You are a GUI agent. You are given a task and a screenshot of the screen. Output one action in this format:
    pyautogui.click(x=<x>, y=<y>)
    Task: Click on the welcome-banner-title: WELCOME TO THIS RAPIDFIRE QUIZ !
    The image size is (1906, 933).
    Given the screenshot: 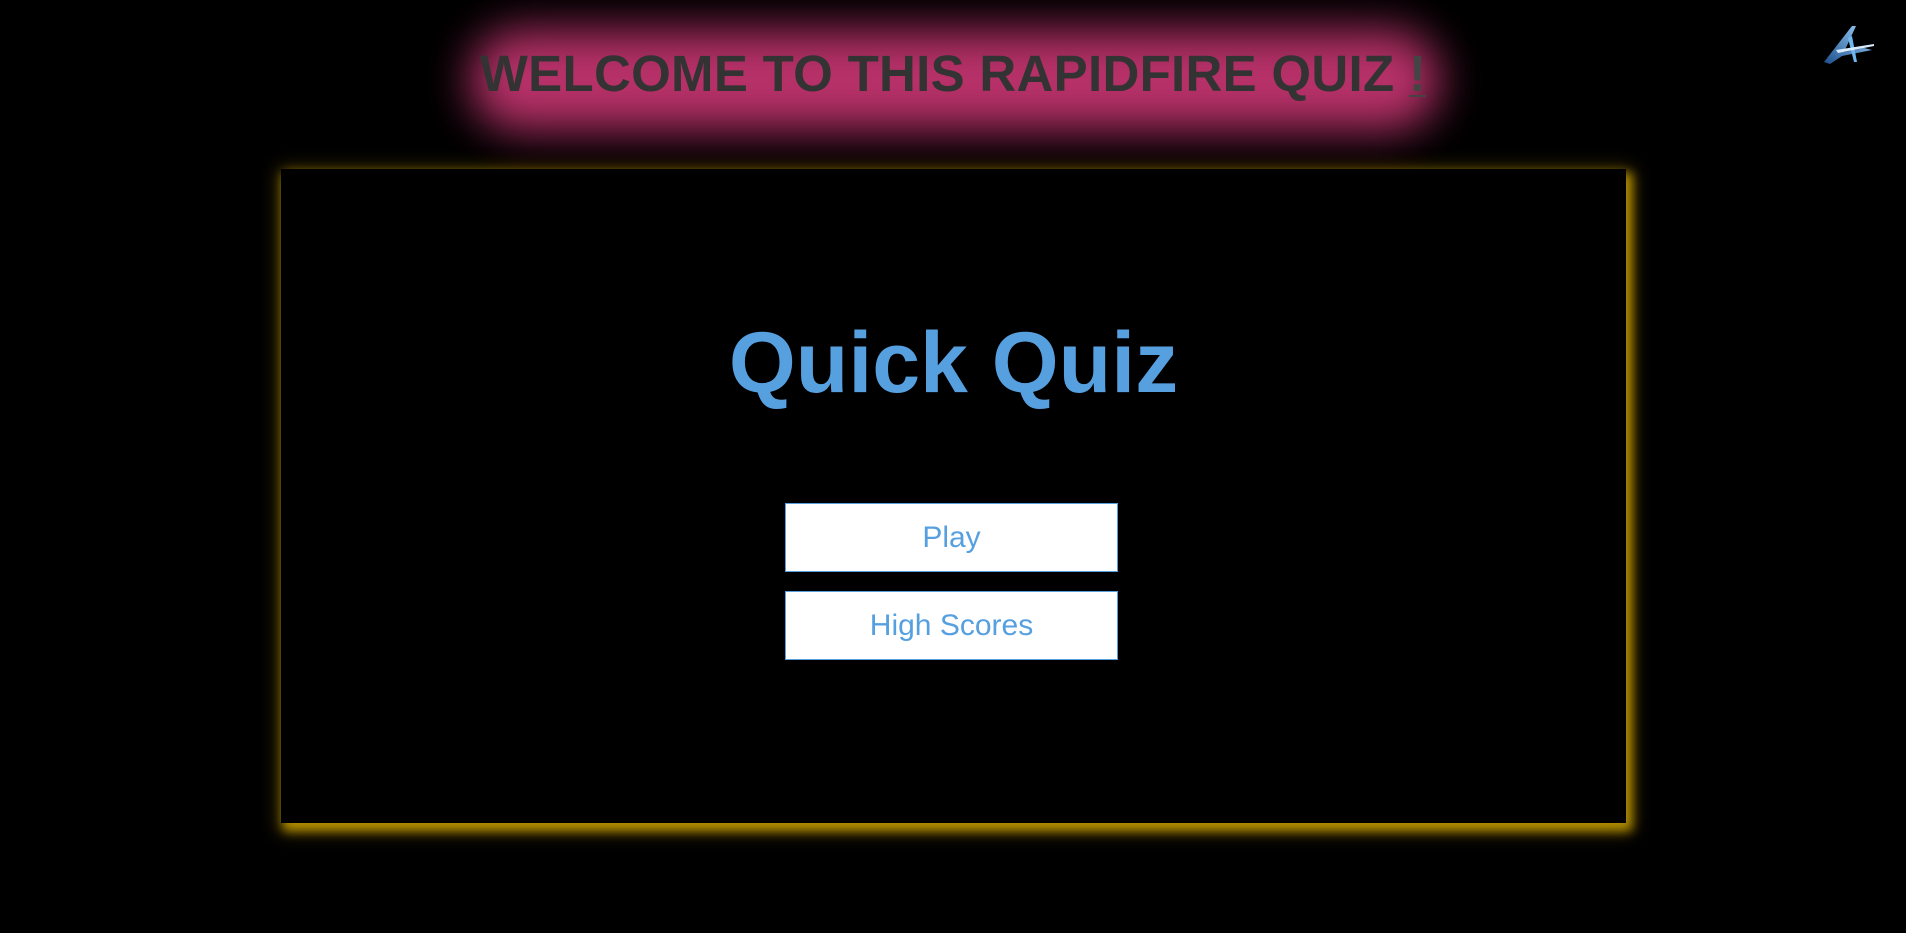 What is the action you would take?
    pyautogui.click(x=953, y=74)
    